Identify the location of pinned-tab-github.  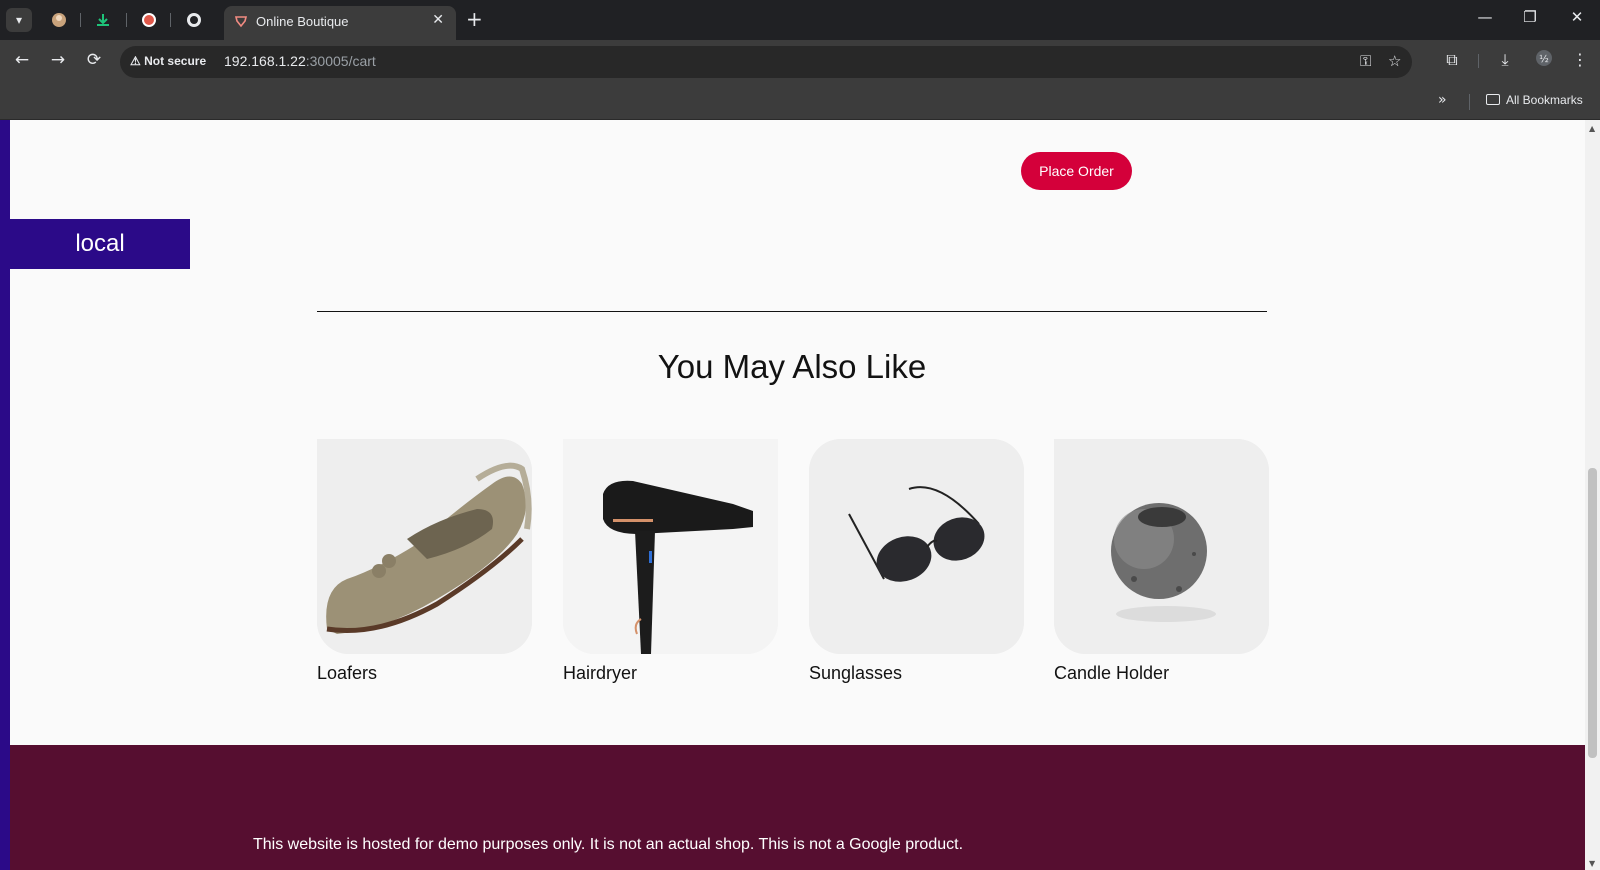
(194, 20).